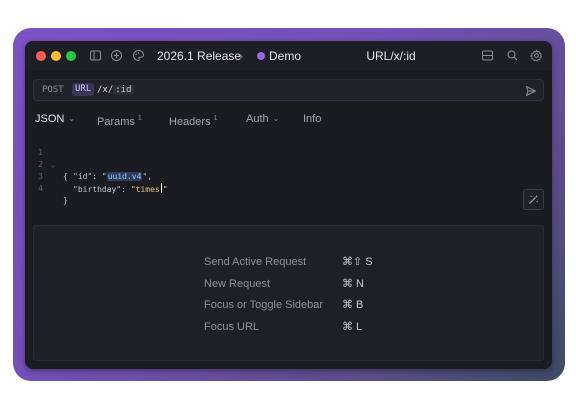  Describe the element at coordinates (105, 90) in the screenshot. I see `url-path-text: /x/` at that location.